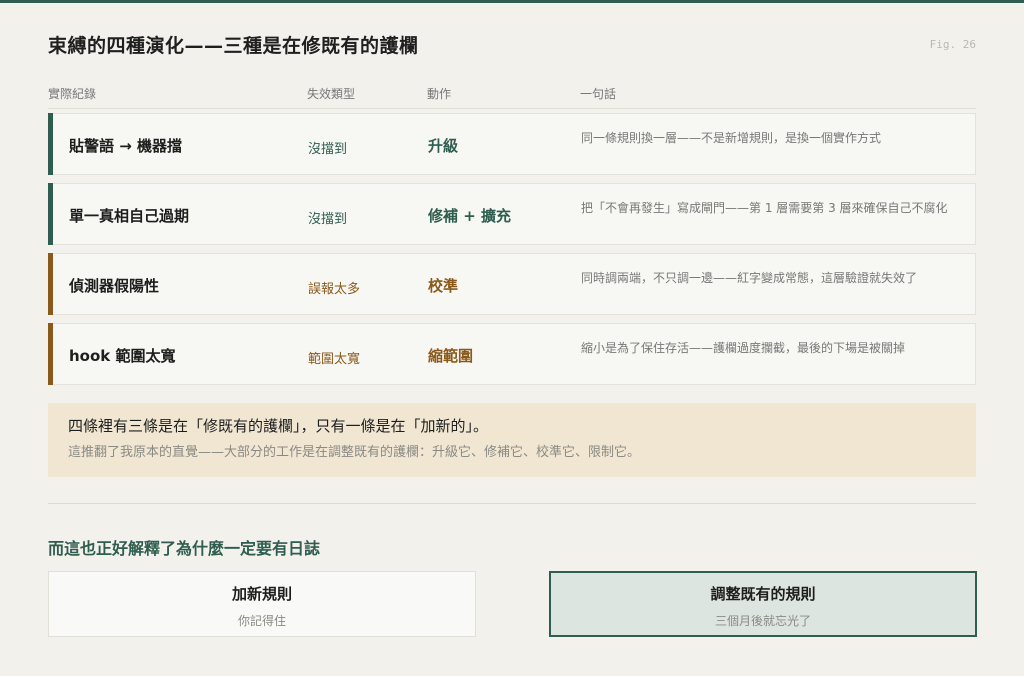 The image size is (1024, 676). I want to click on row-action: 縮範圍, so click(451, 356).